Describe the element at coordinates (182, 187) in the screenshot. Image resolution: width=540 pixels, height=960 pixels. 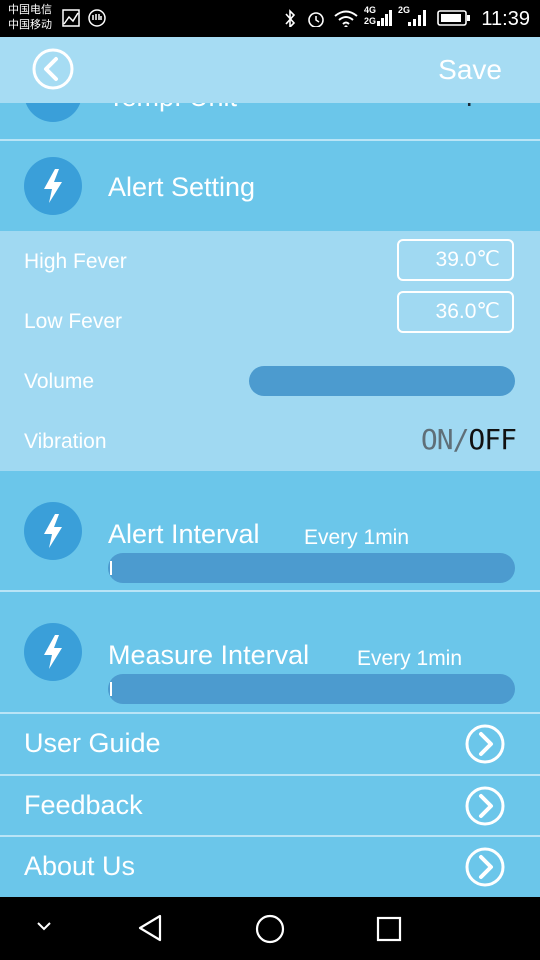
I see `alert-setting-title: Alert Setting` at that location.